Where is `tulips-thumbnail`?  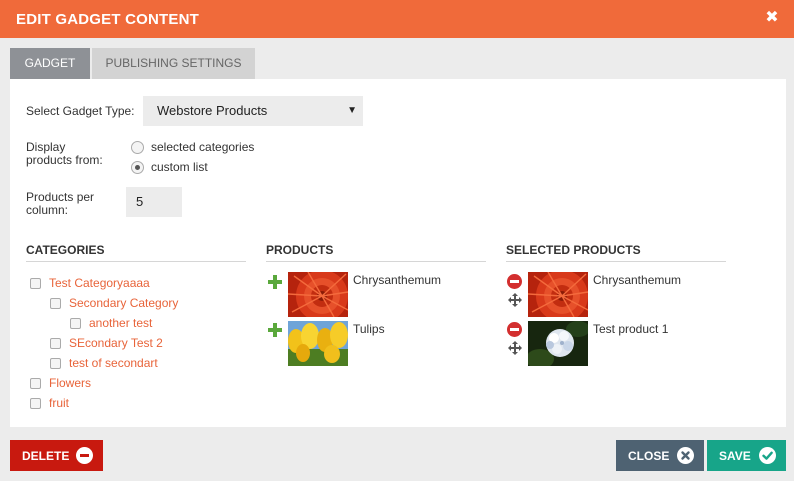 tulips-thumbnail is located at coordinates (318, 343).